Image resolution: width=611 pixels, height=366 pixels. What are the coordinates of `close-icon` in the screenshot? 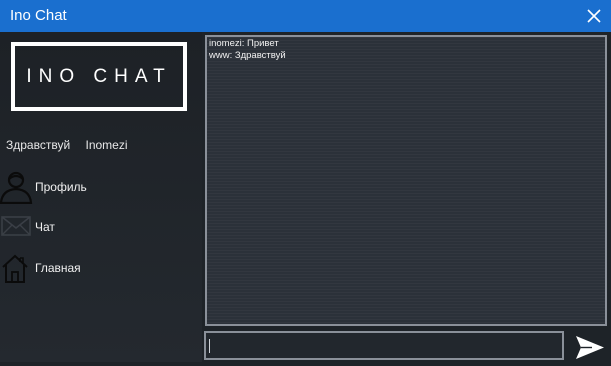 It's located at (594, 16).